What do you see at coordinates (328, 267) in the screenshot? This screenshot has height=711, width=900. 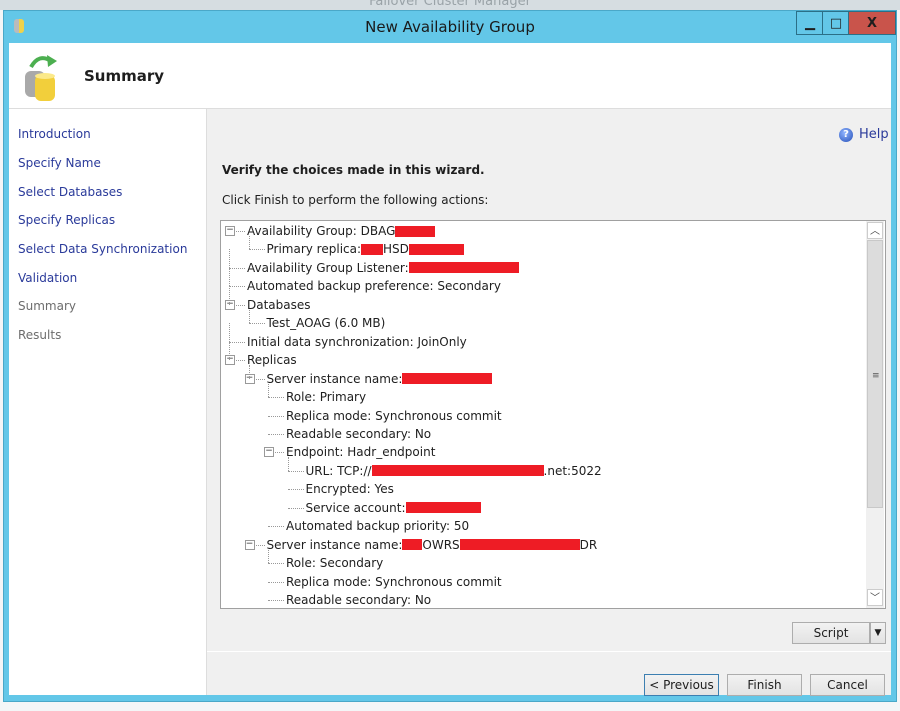 I see `tree-node-label: Availability Group Listener:` at bounding box center [328, 267].